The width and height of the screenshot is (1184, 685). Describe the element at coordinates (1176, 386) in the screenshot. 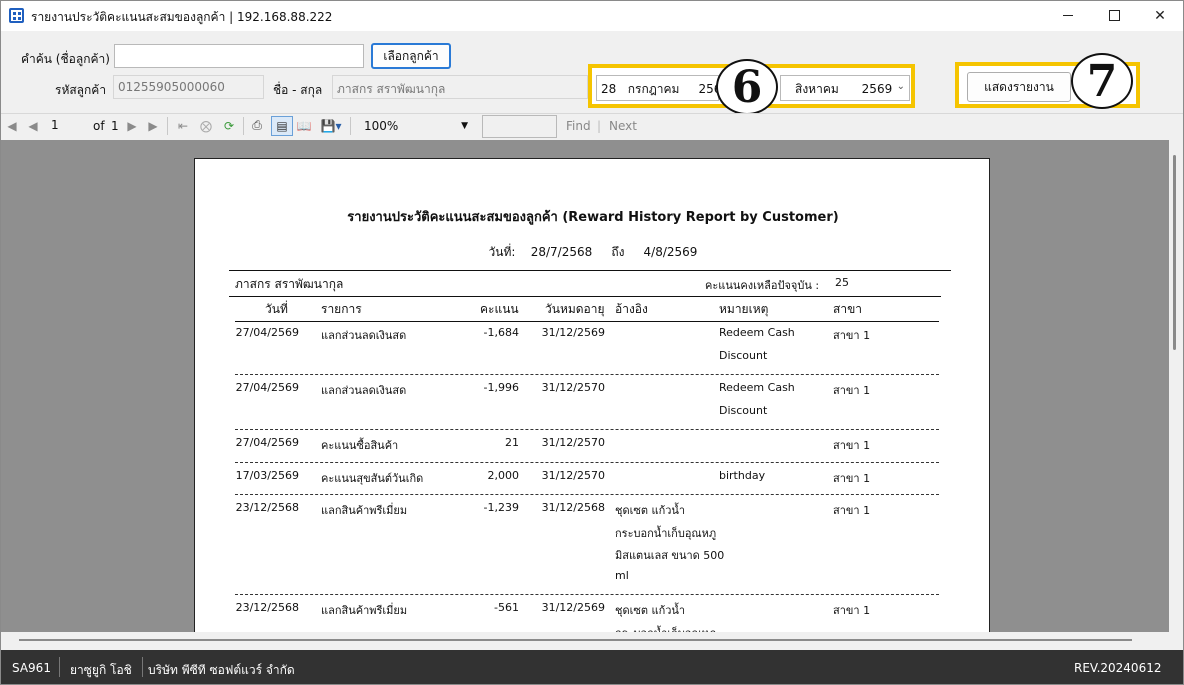

I see `vertical-scrollbar` at that location.